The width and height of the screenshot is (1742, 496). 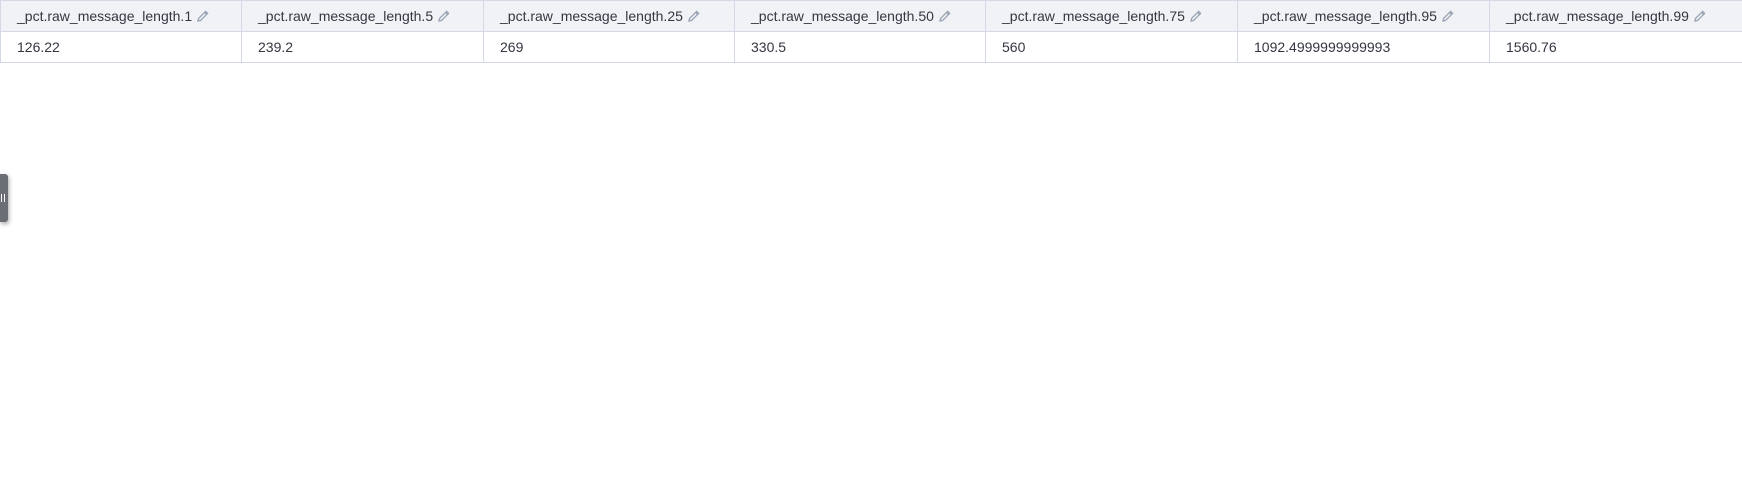 I want to click on column-header-label: _pct.raw_message_length.5, so click(x=346, y=16).